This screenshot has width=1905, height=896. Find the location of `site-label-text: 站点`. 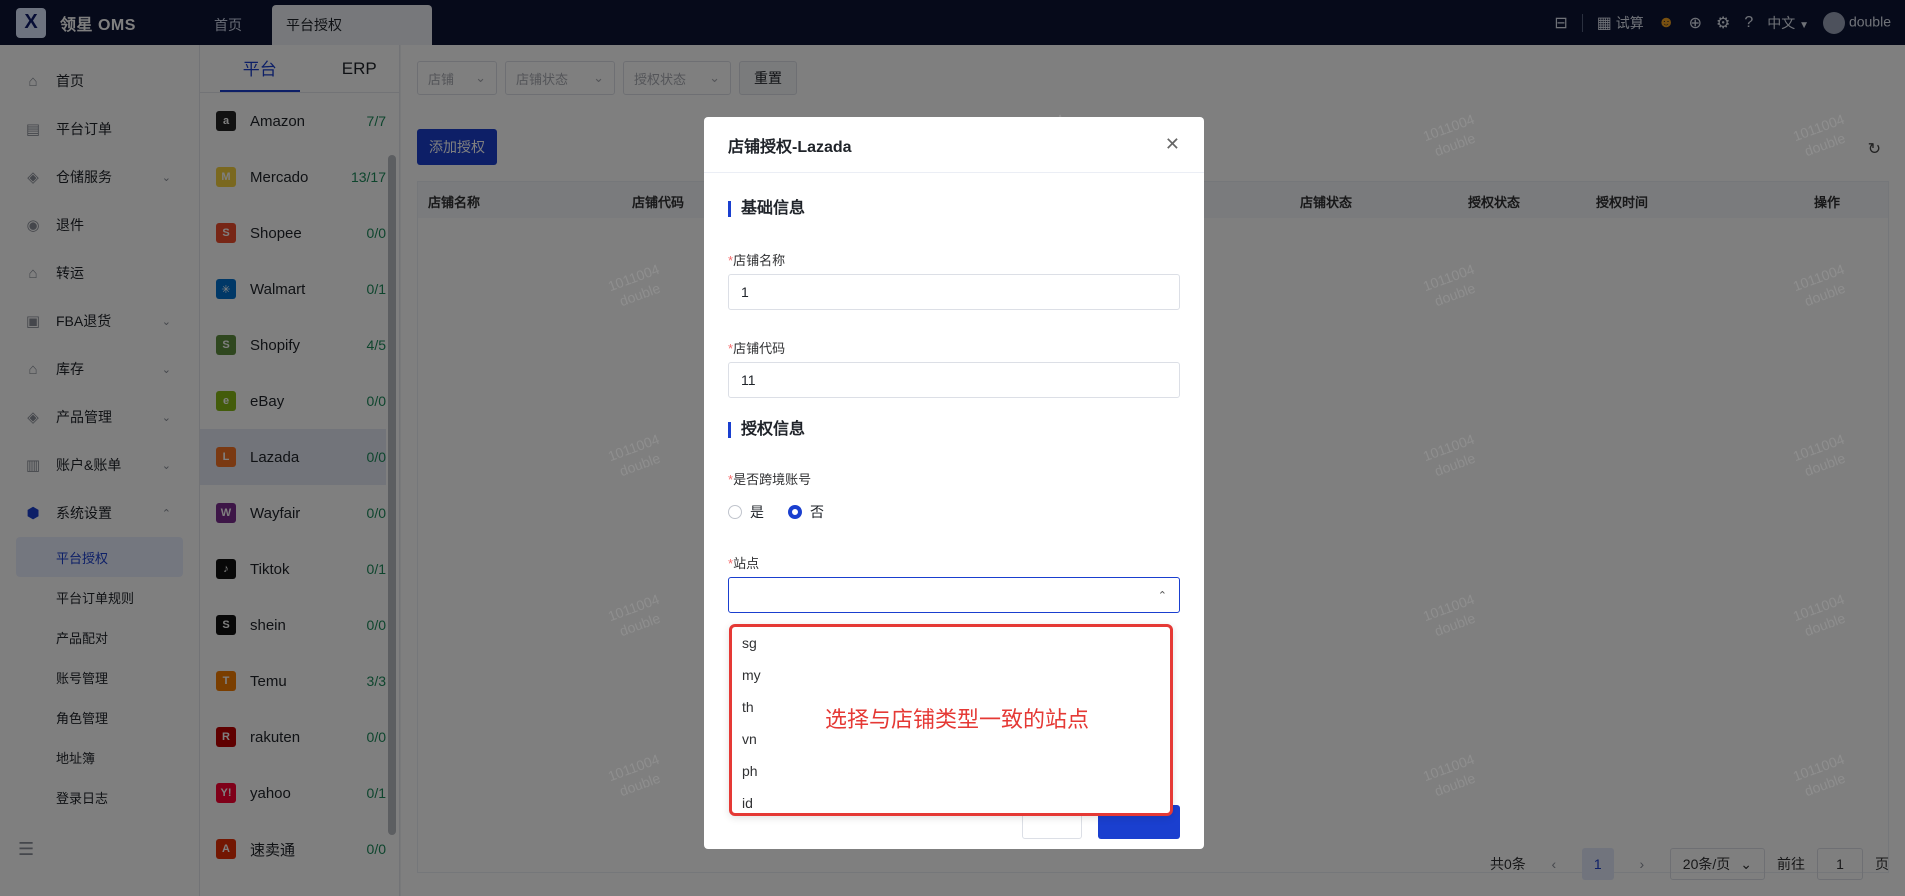

site-label-text: 站点 is located at coordinates (746, 563).